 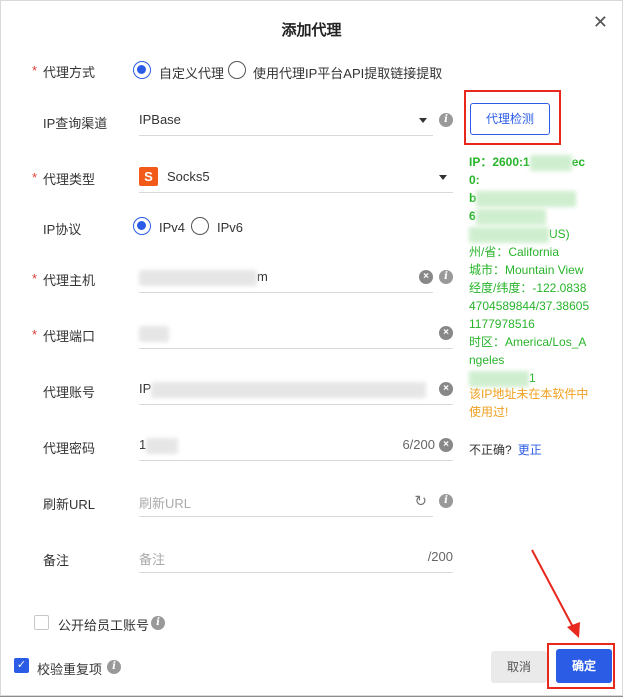 I want to click on refresh-url-label: 刷新URL, so click(x=69, y=504).